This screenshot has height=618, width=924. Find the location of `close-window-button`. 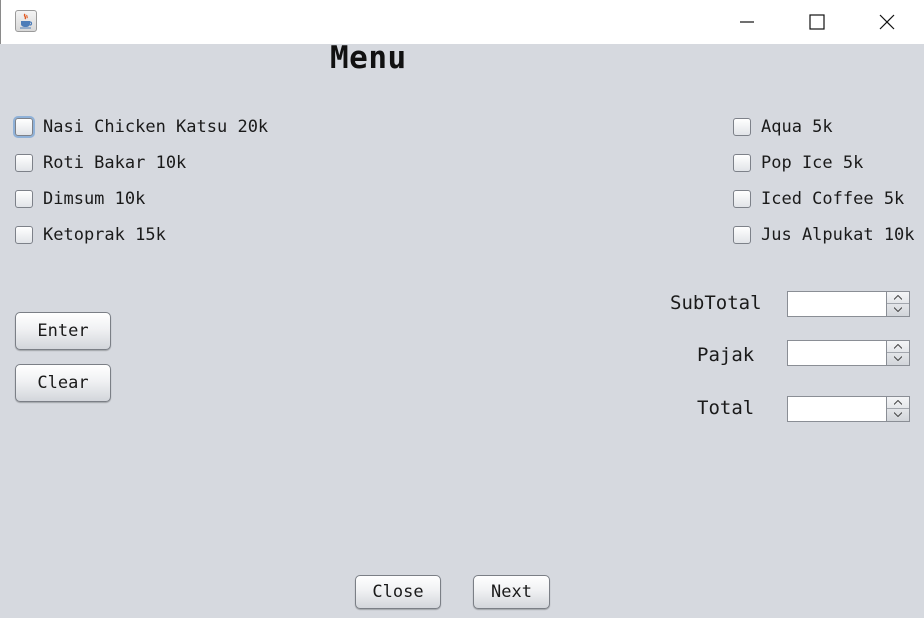

close-window-button is located at coordinates (887, 22).